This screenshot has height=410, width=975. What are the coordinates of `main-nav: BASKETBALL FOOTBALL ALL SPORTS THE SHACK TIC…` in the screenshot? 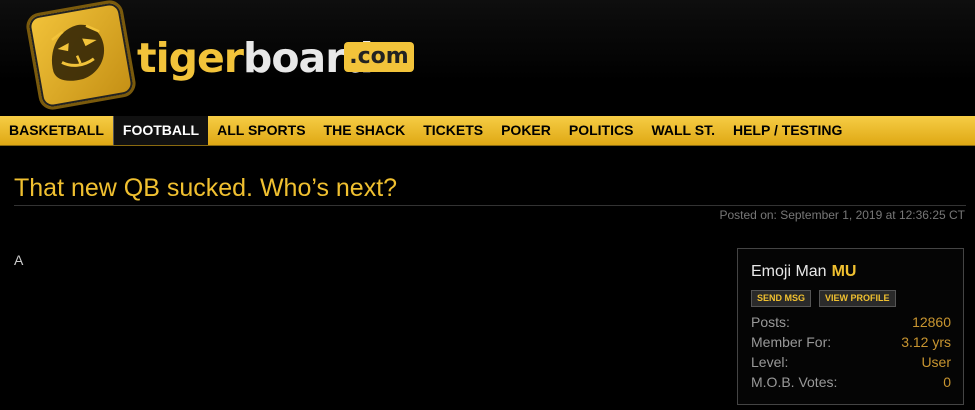 It's located at (487, 131).